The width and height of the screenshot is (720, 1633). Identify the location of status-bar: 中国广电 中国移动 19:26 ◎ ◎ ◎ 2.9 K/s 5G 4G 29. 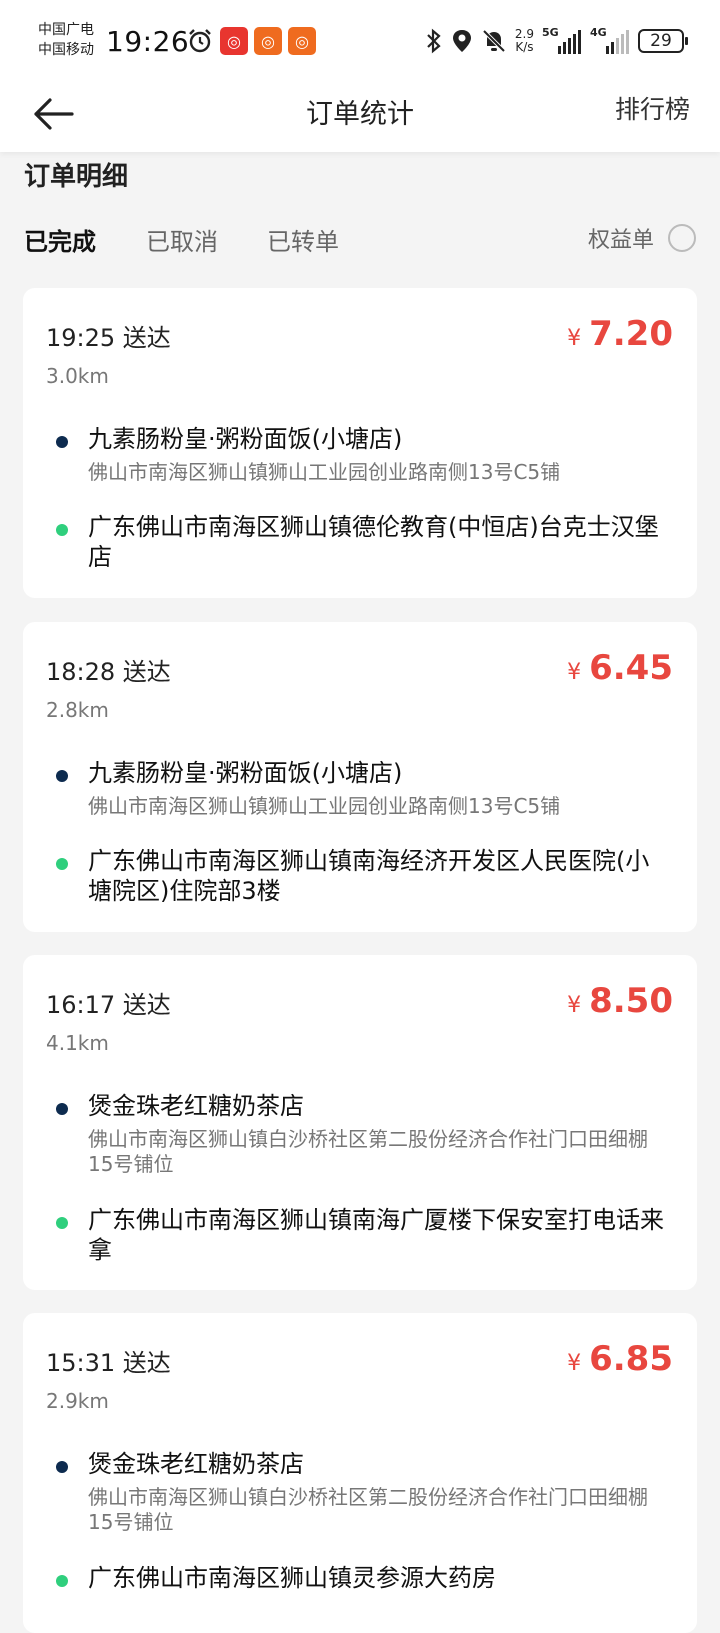
(360, 42).